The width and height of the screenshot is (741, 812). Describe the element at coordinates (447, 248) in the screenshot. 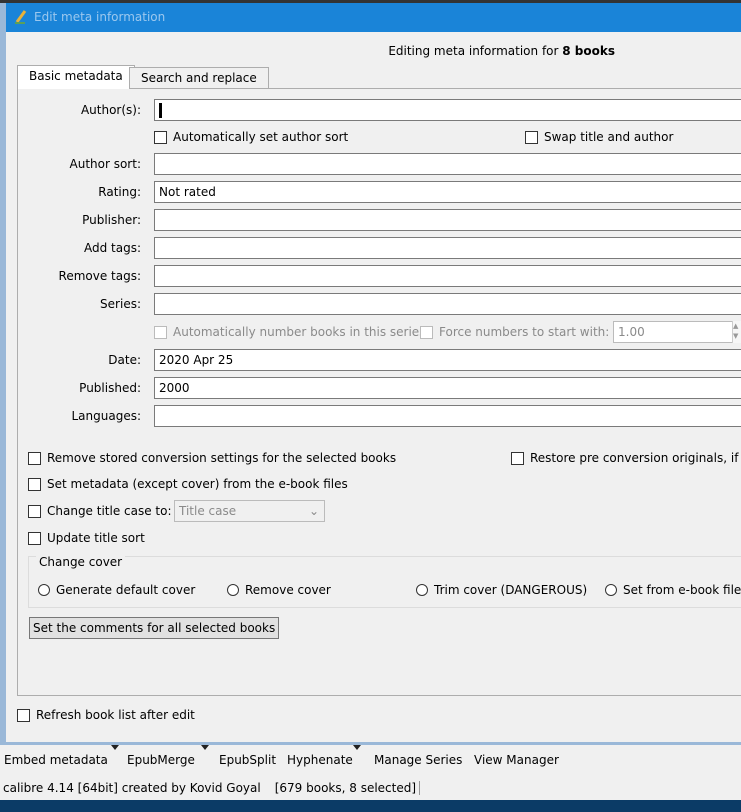

I see `add-tags-input` at that location.